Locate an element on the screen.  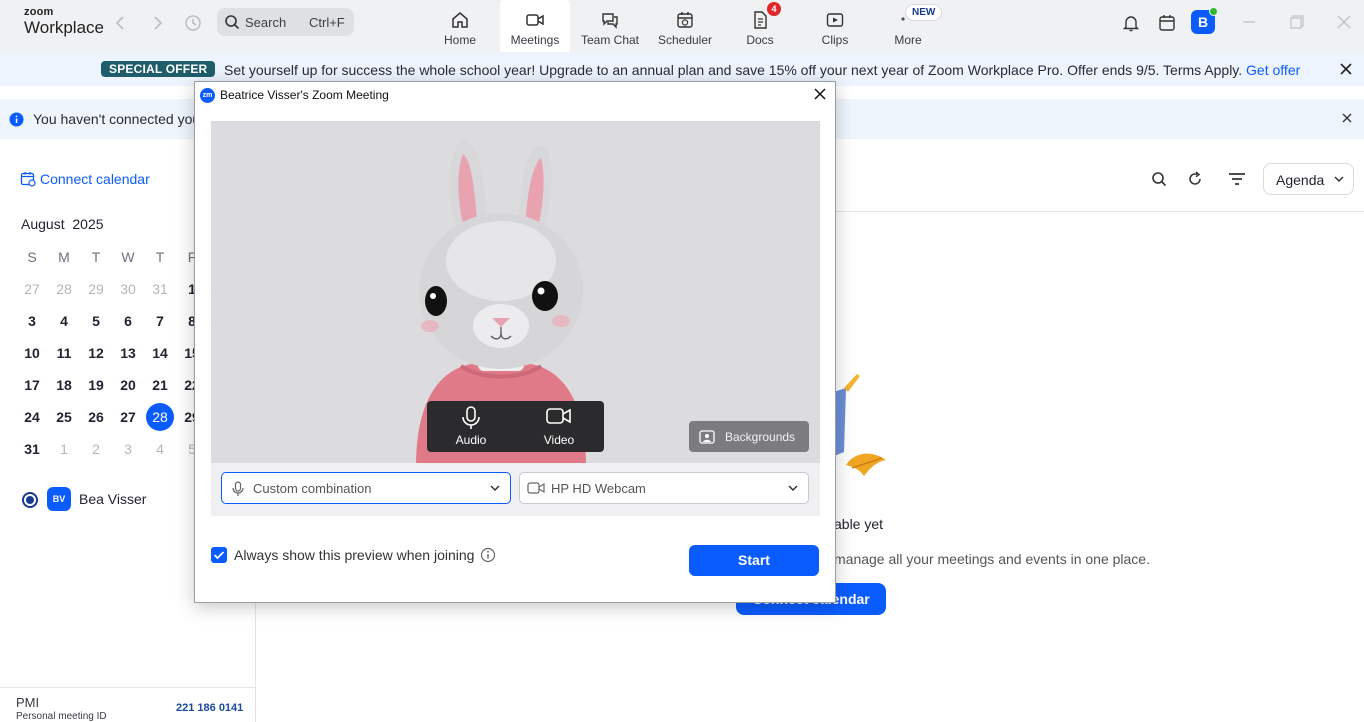
tab-label: Docs is located at coordinates (760, 40).